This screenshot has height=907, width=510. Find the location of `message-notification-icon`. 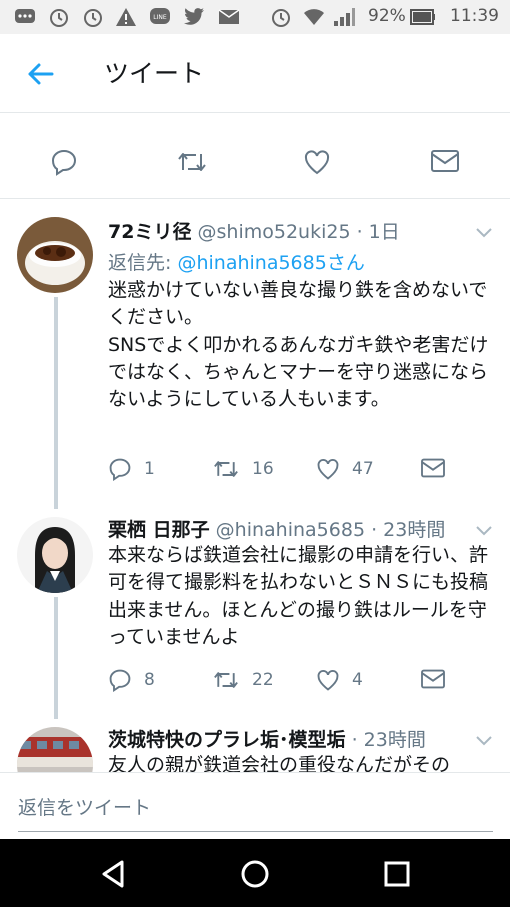

message-notification-icon is located at coordinates (25, 17).